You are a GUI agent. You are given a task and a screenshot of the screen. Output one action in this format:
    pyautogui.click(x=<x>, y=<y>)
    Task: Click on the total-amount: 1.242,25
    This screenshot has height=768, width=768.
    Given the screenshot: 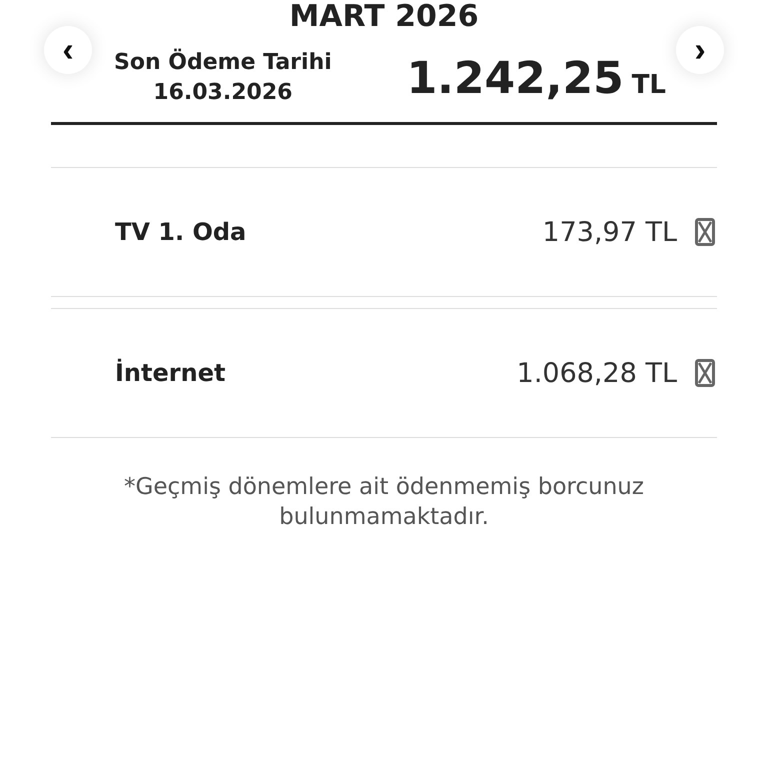 What is the action you would take?
    pyautogui.click(x=515, y=78)
    